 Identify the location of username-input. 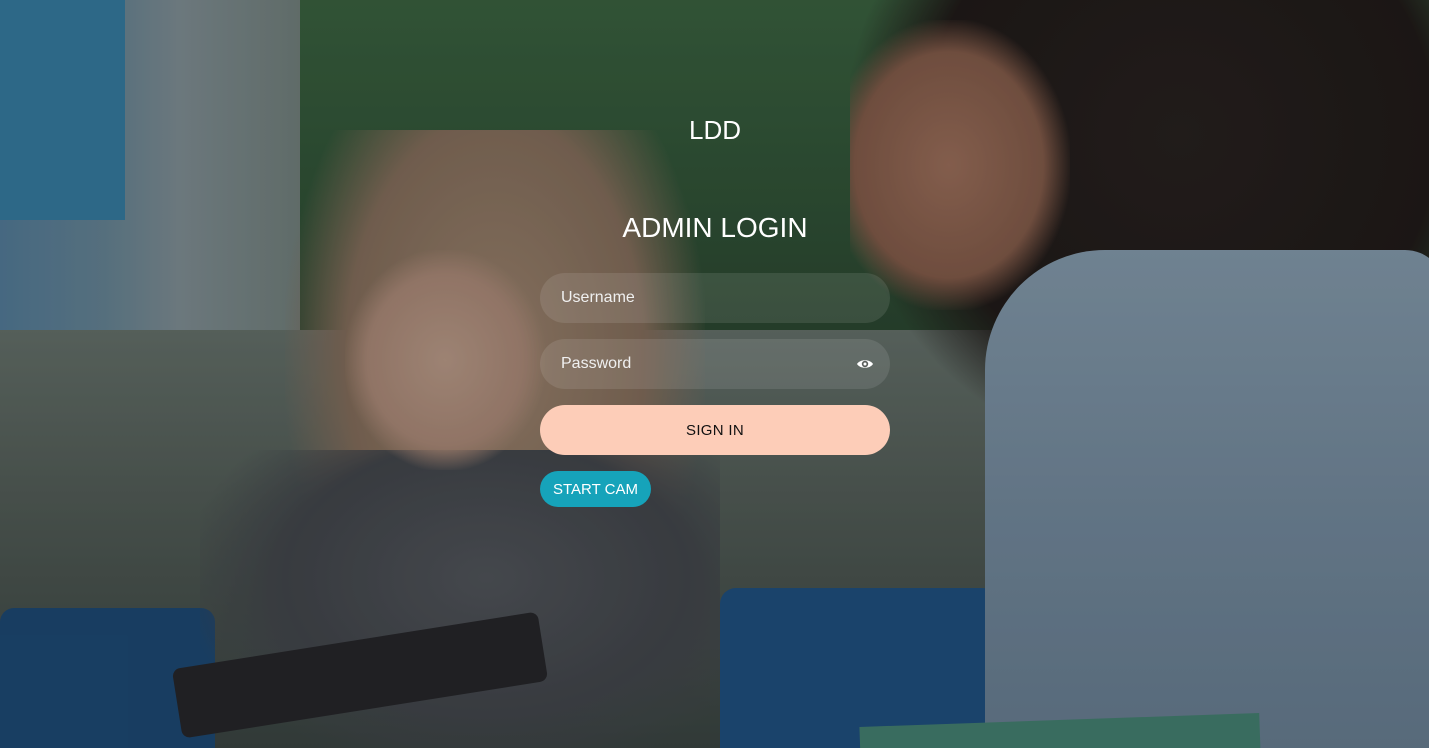
(715, 298).